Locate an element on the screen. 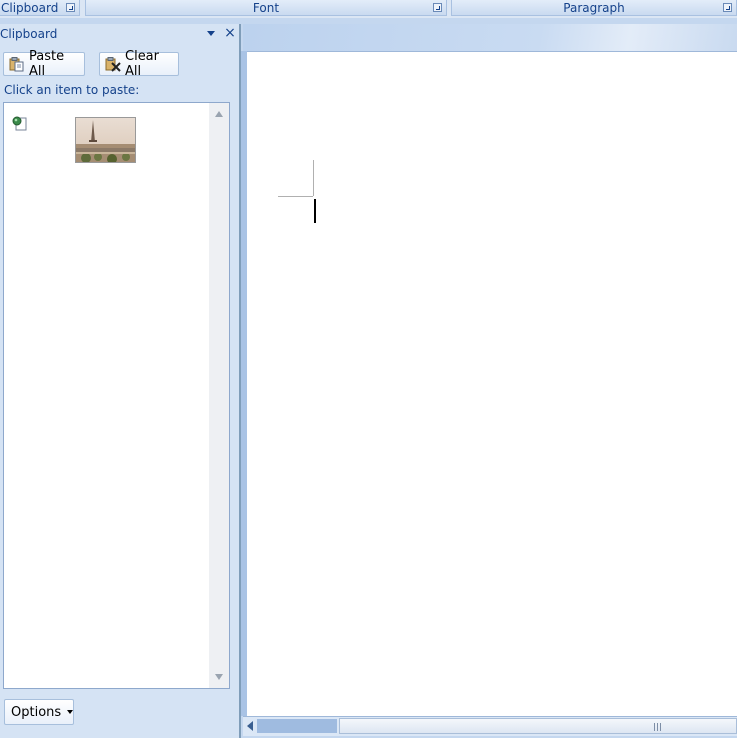 This screenshot has width=737, height=738. ribbon-group-label: Font is located at coordinates (266, 8).